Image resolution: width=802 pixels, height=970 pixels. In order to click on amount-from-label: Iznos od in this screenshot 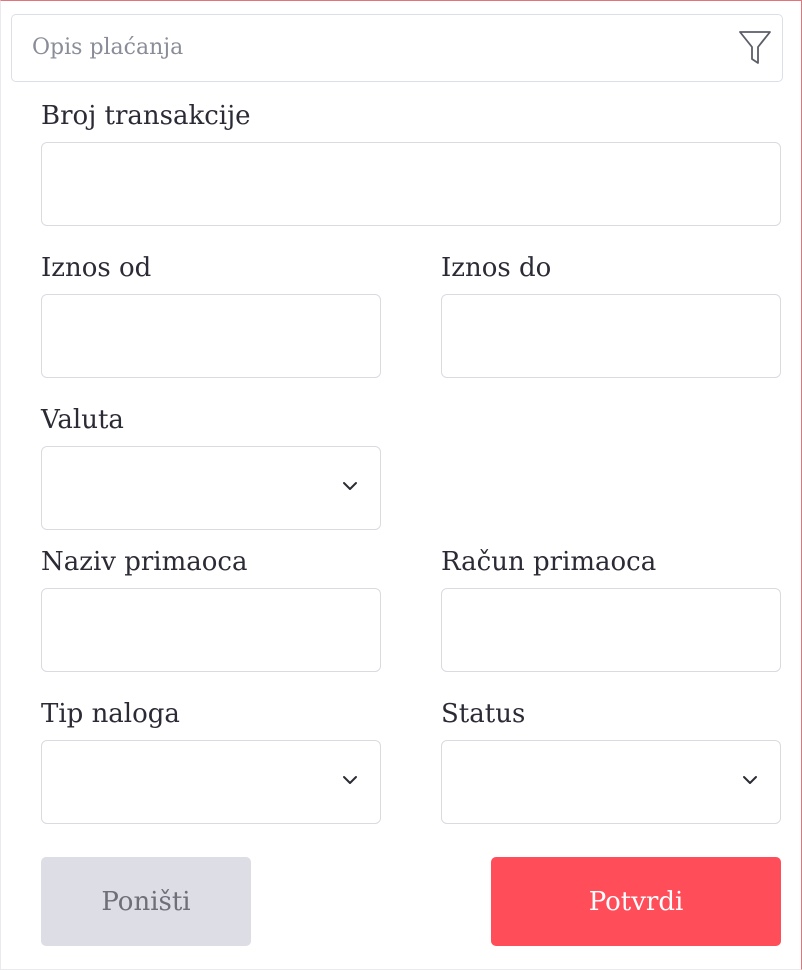, I will do `click(96, 268)`.